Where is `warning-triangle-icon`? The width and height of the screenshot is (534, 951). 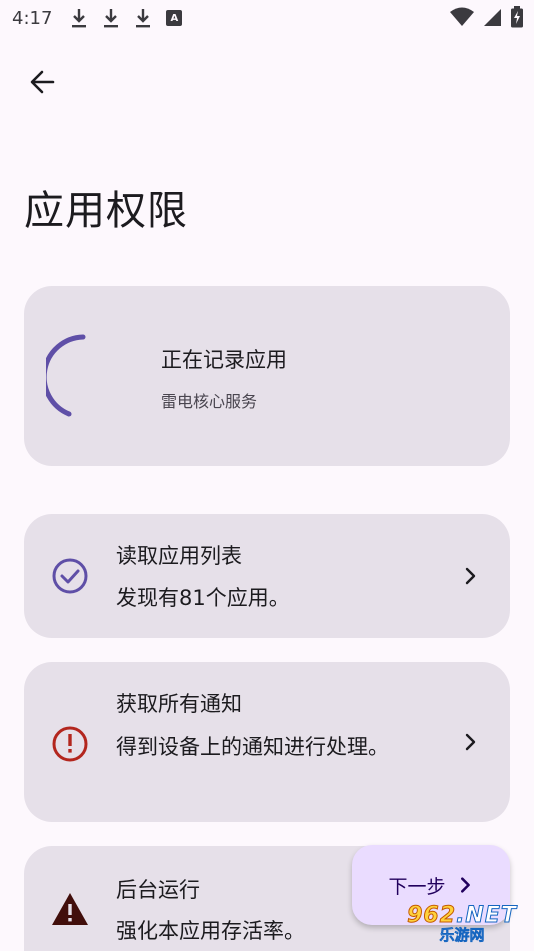
warning-triangle-icon is located at coordinates (70, 909).